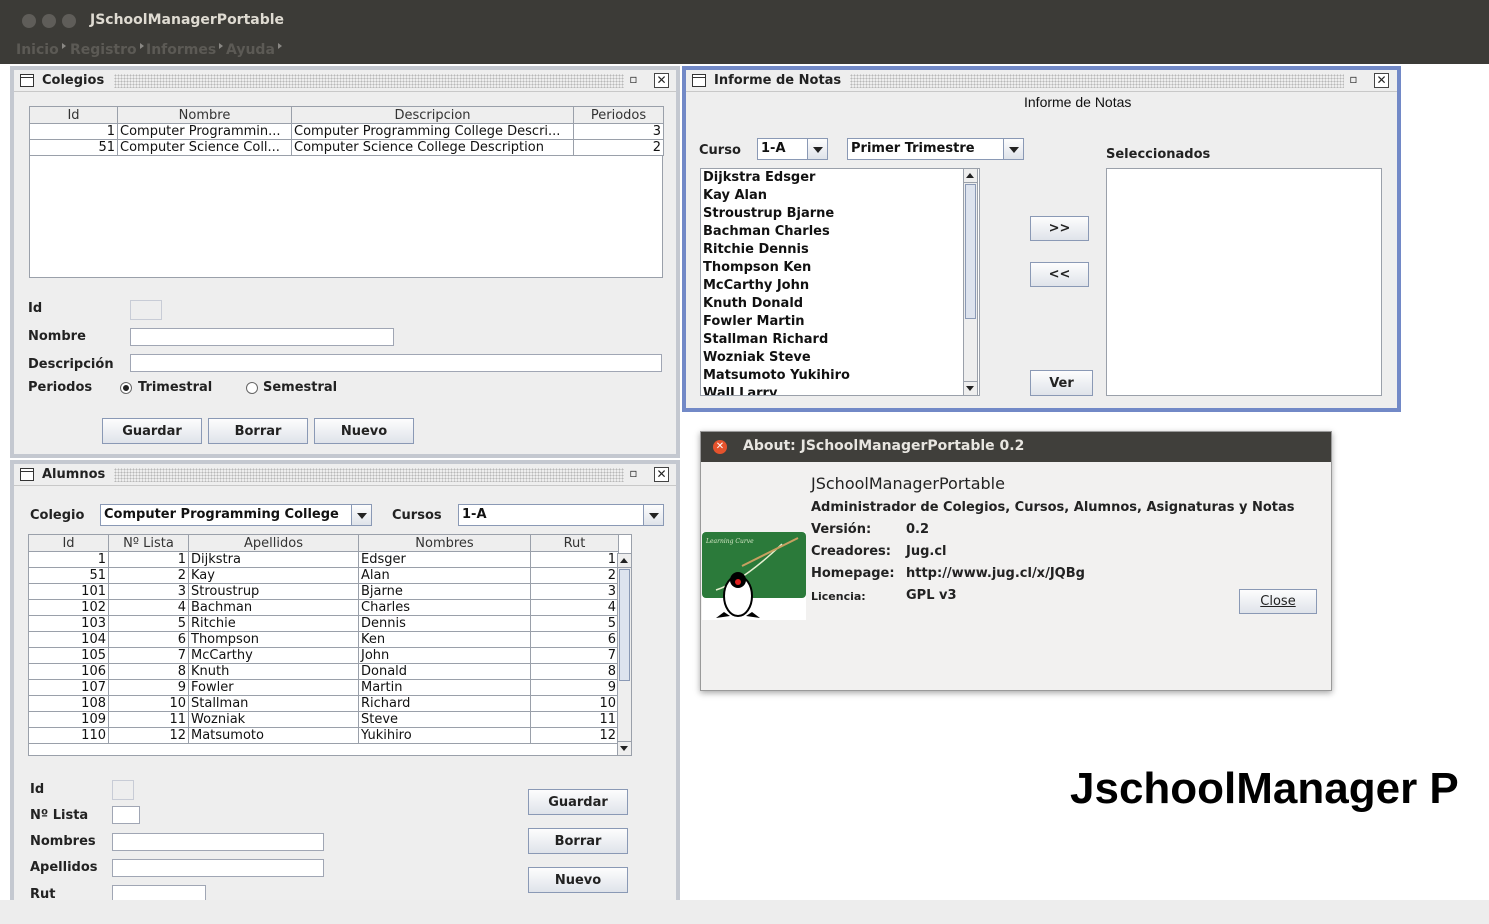 The image size is (1489, 924). Describe the element at coordinates (324, 671) in the screenshot. I see `table-row: 106 8 Knuth Donald 8` at that location.